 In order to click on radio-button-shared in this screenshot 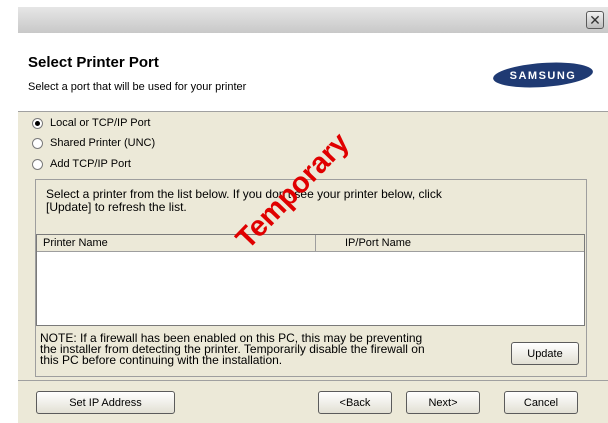, I will do `click(37, 143)`.